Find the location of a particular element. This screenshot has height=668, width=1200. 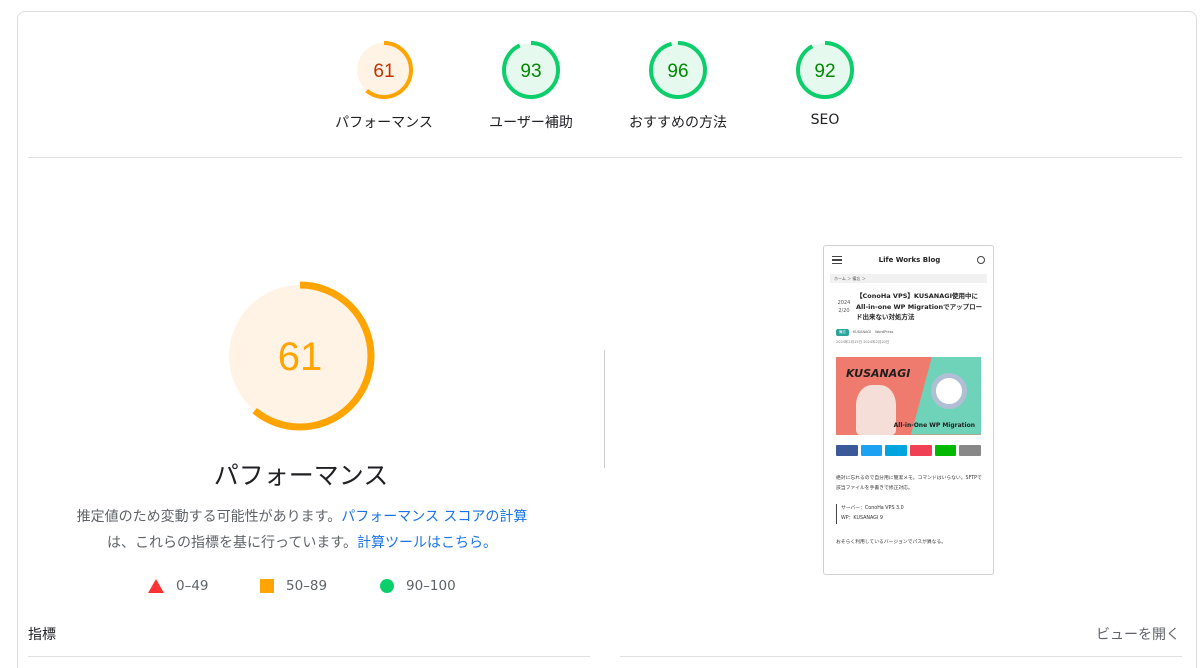

hero-aio-text: All-in-One WP Migration is located at coordinates (934, 425).